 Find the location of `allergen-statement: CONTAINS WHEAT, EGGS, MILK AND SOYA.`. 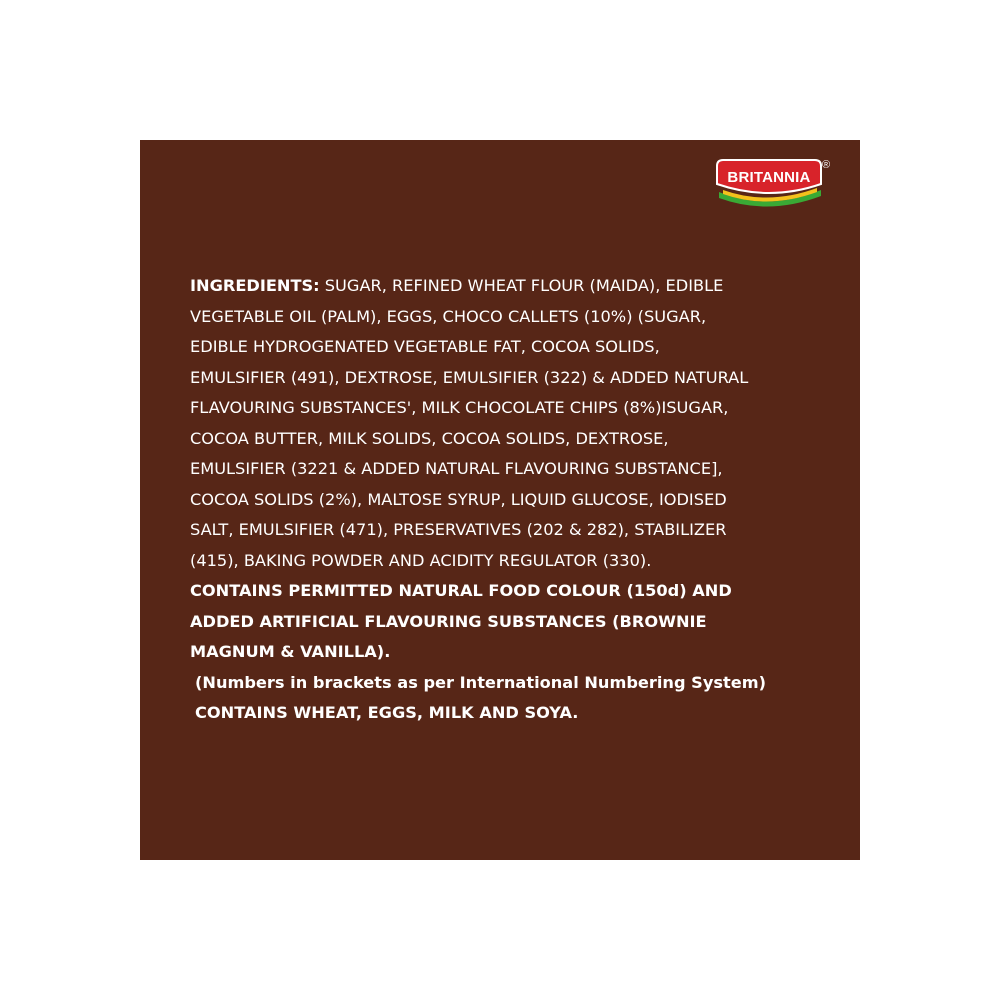

allergen-statement: CONTAINS WHEAT, EGGS, MILK AND SOYA. is located at coordinates (387, 712).